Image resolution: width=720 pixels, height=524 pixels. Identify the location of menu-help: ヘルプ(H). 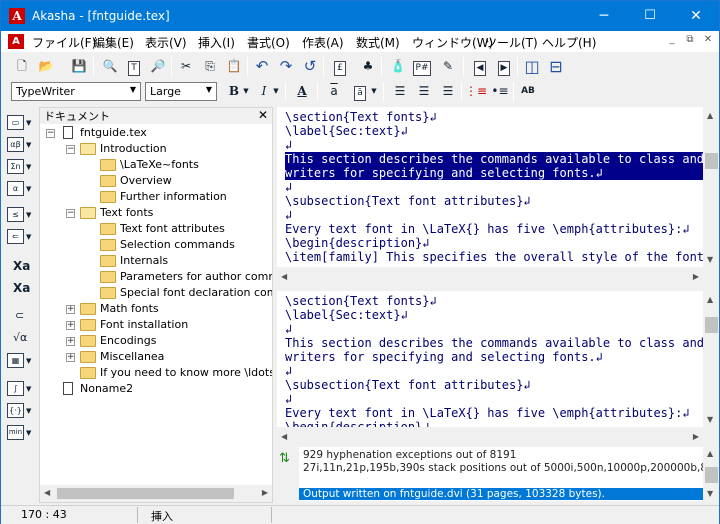
(569, 42).